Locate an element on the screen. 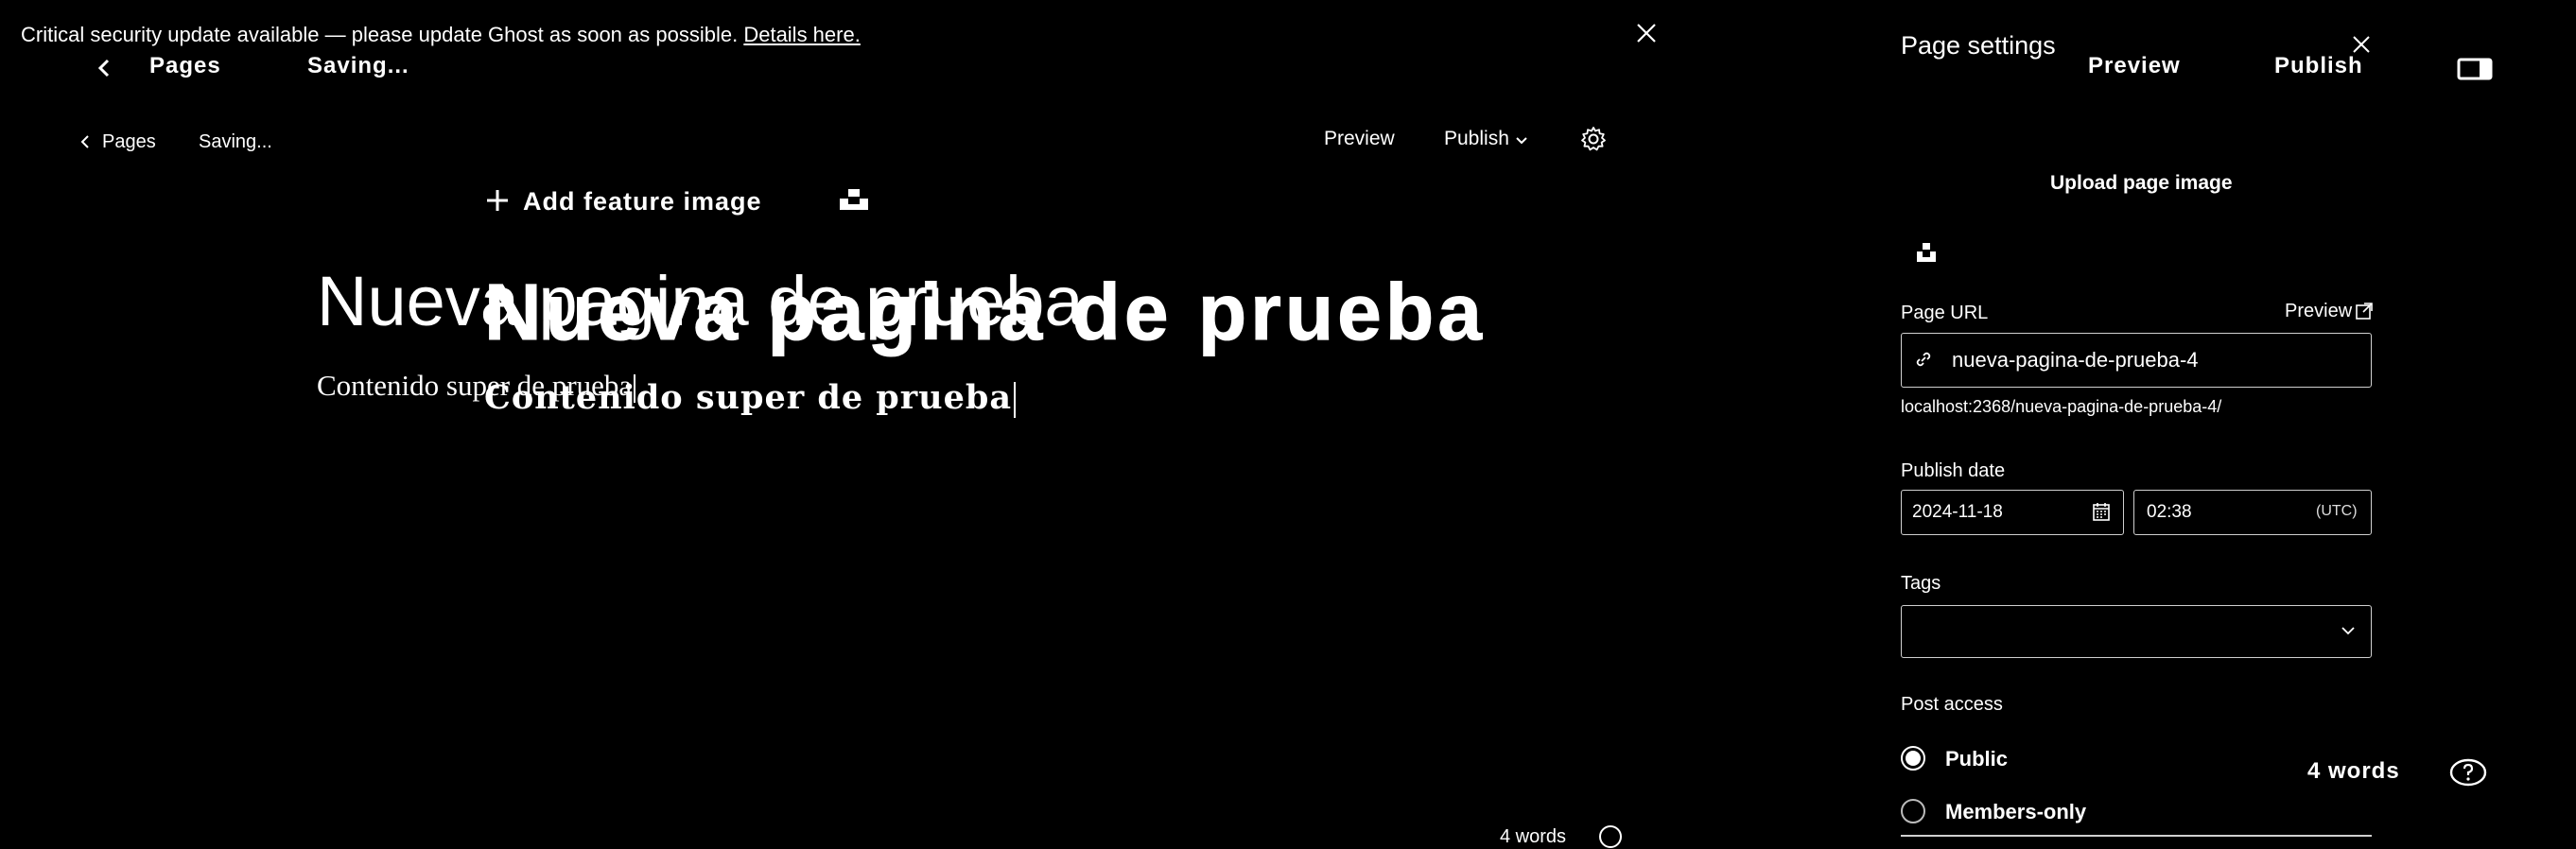 This screenshot has height=849, width=2576. editor-preview-button: Preview is located at coordinates (1359, 139).